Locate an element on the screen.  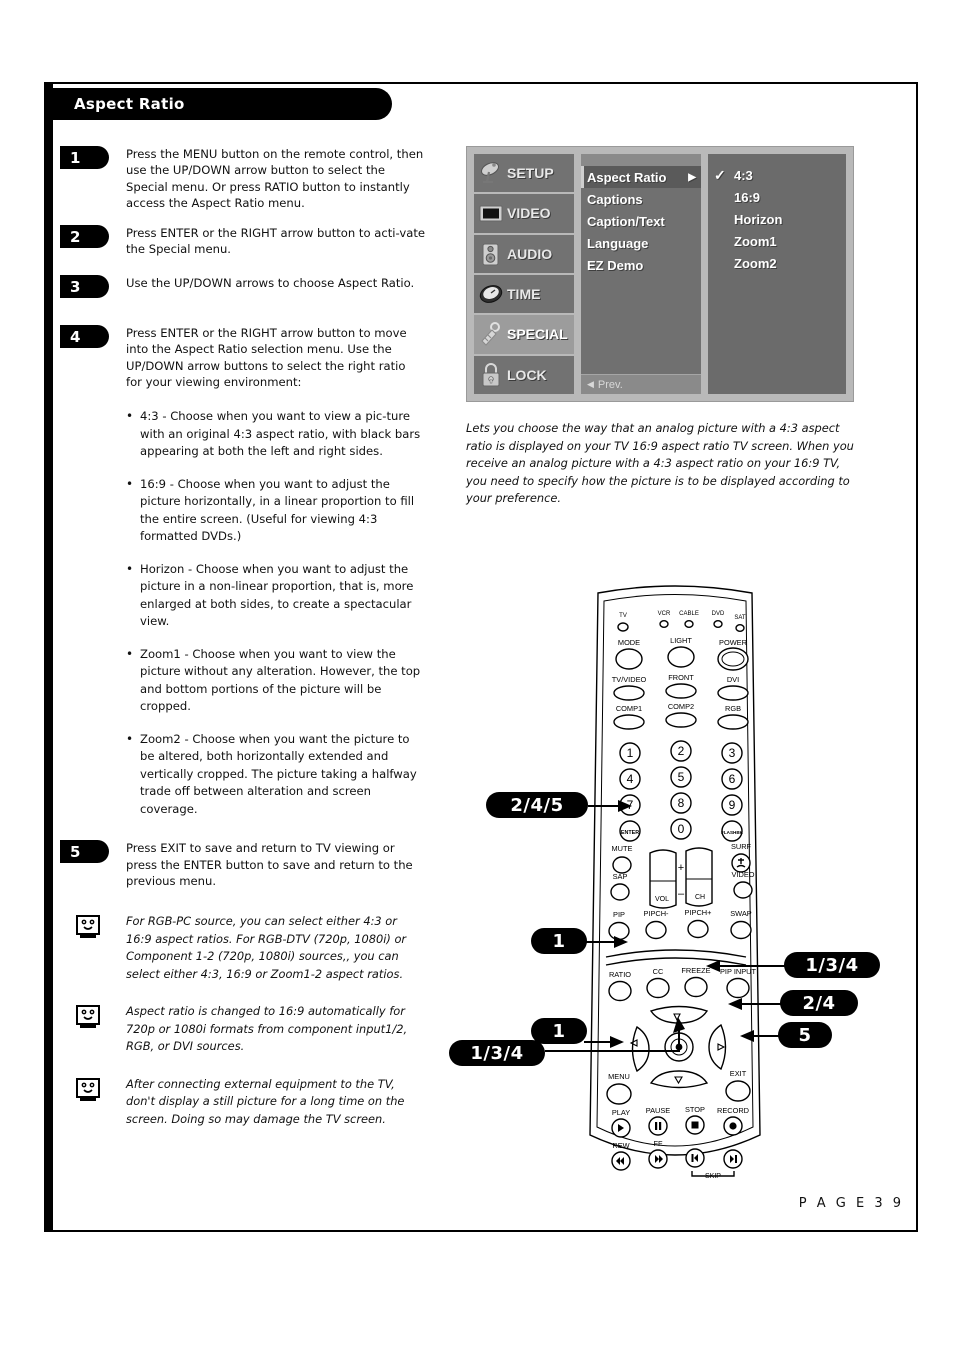
callout-up: 1/3/4 is located at coordinates (832, 965).